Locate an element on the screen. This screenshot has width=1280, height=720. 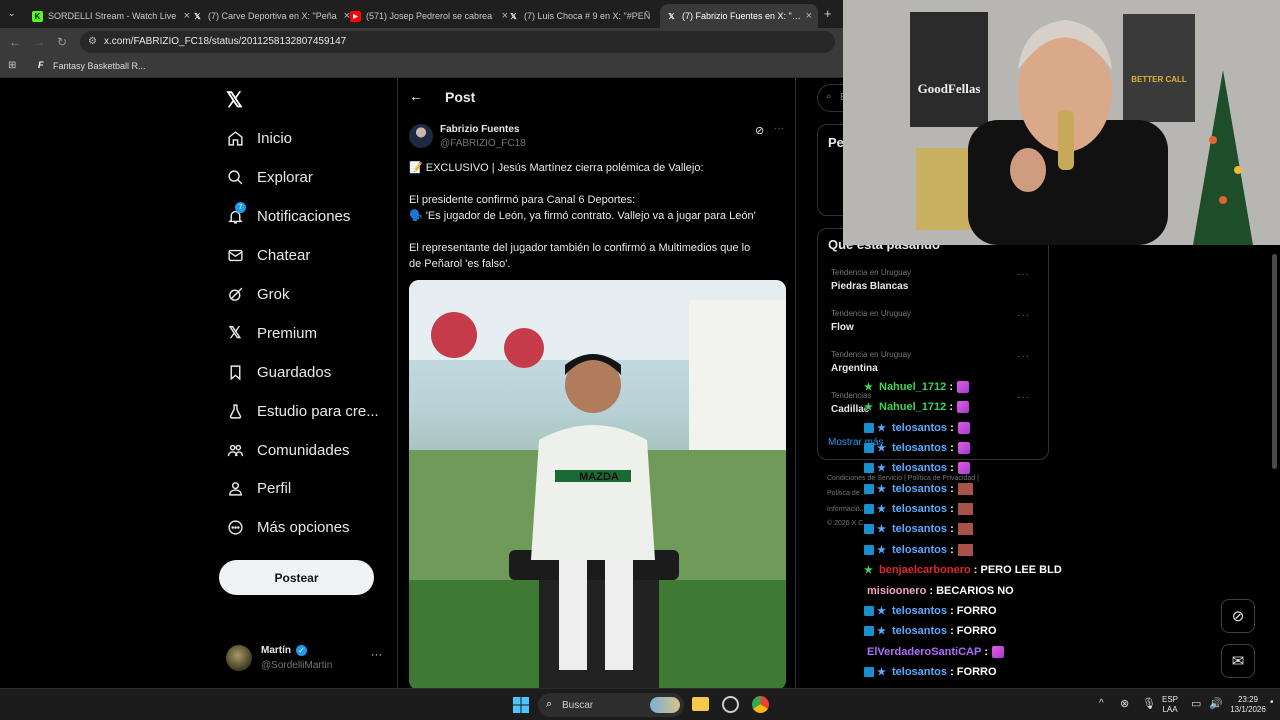
nav-bookmarks: Guardados is located at coordinates (278, 372).